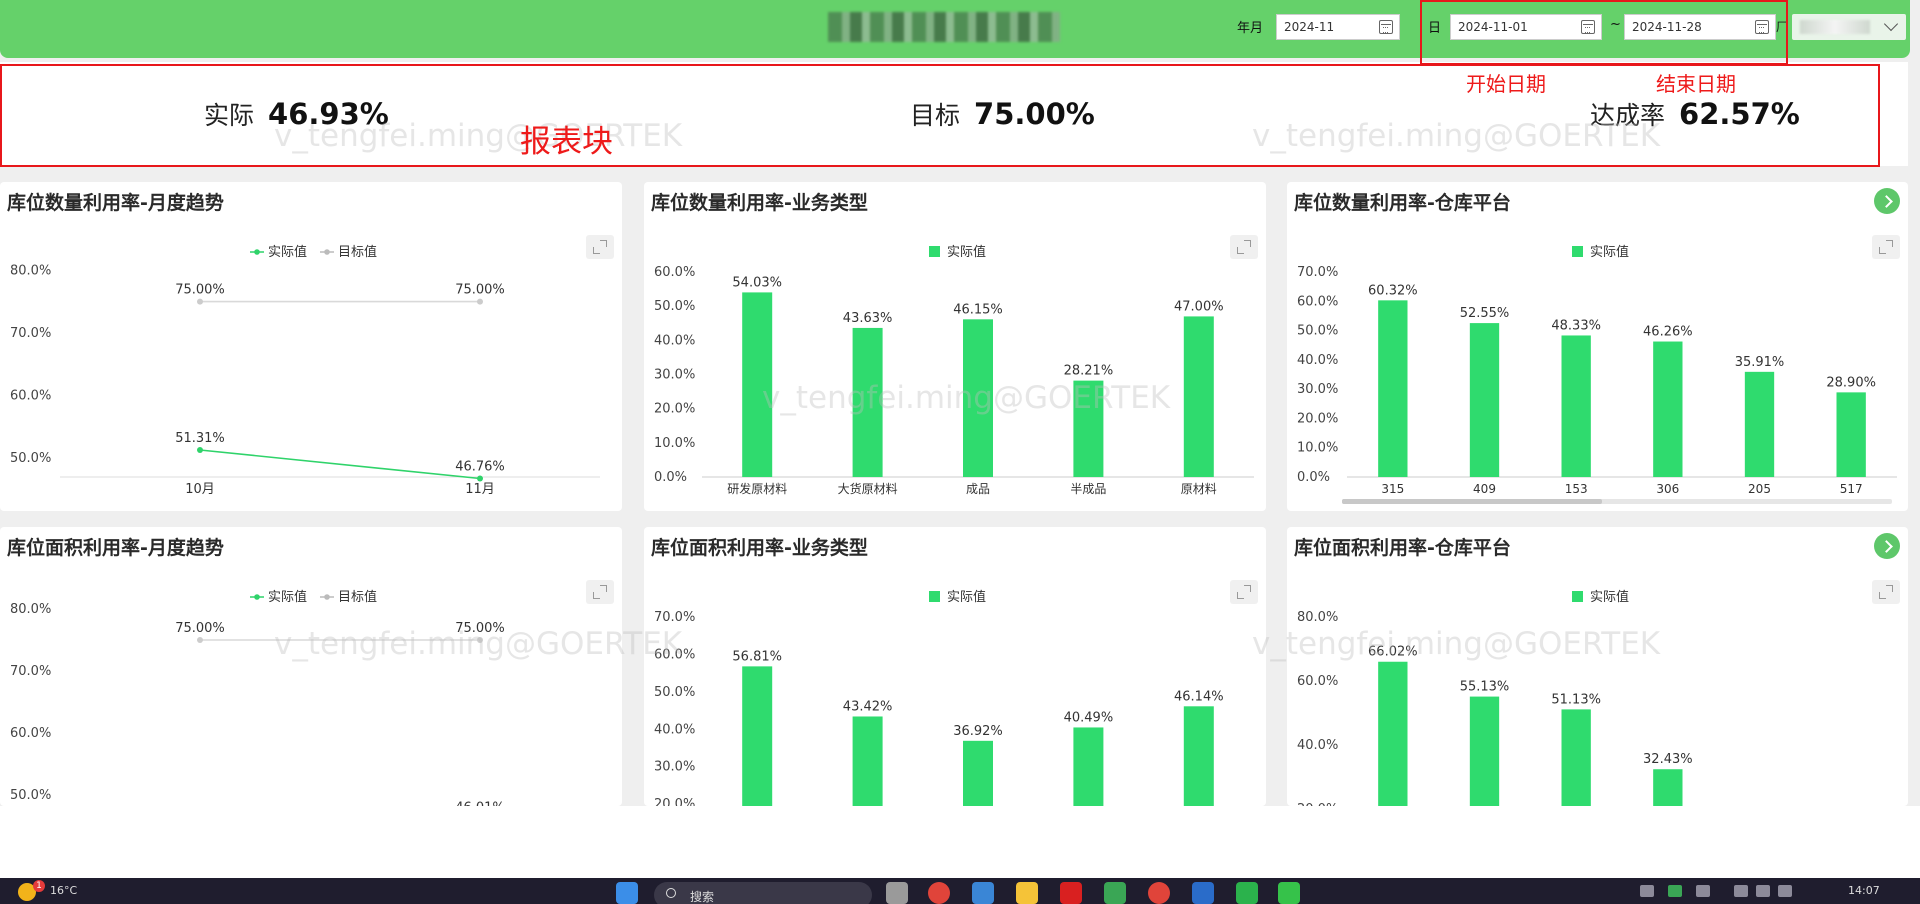 The image size is (1920, 904). Describe the element at coordinates (480, 489) in the screenshot. I see `x-tick-label: 11月` at that location.